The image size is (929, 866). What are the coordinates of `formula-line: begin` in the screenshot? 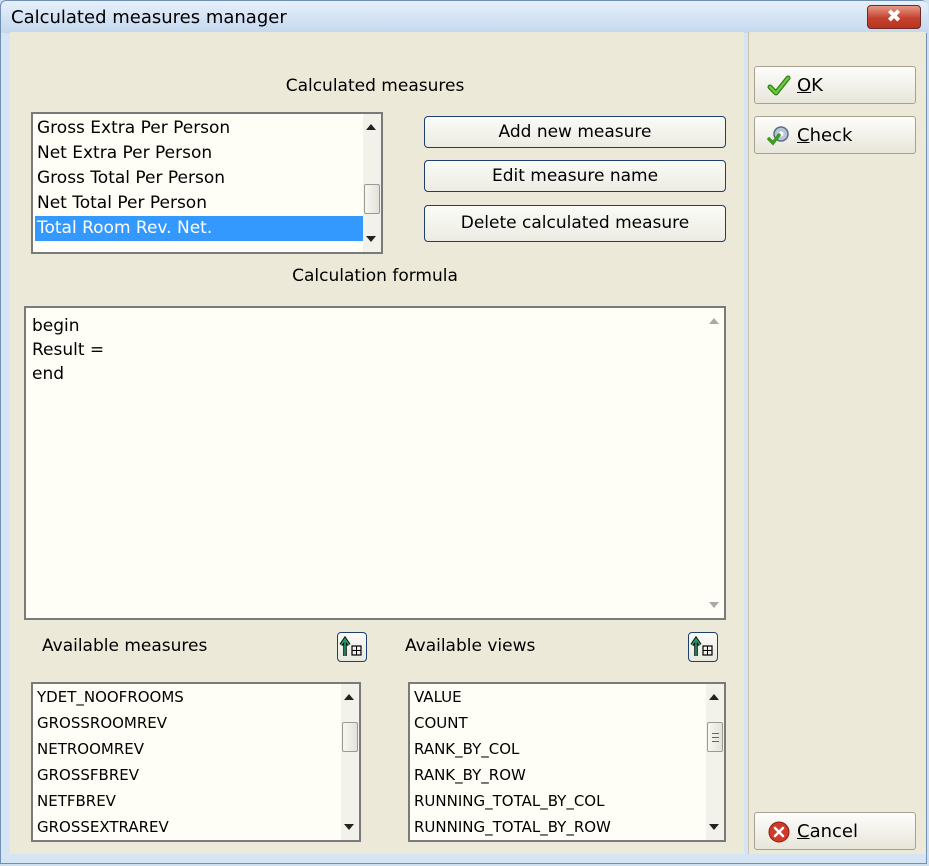 It's located at (56, 326).